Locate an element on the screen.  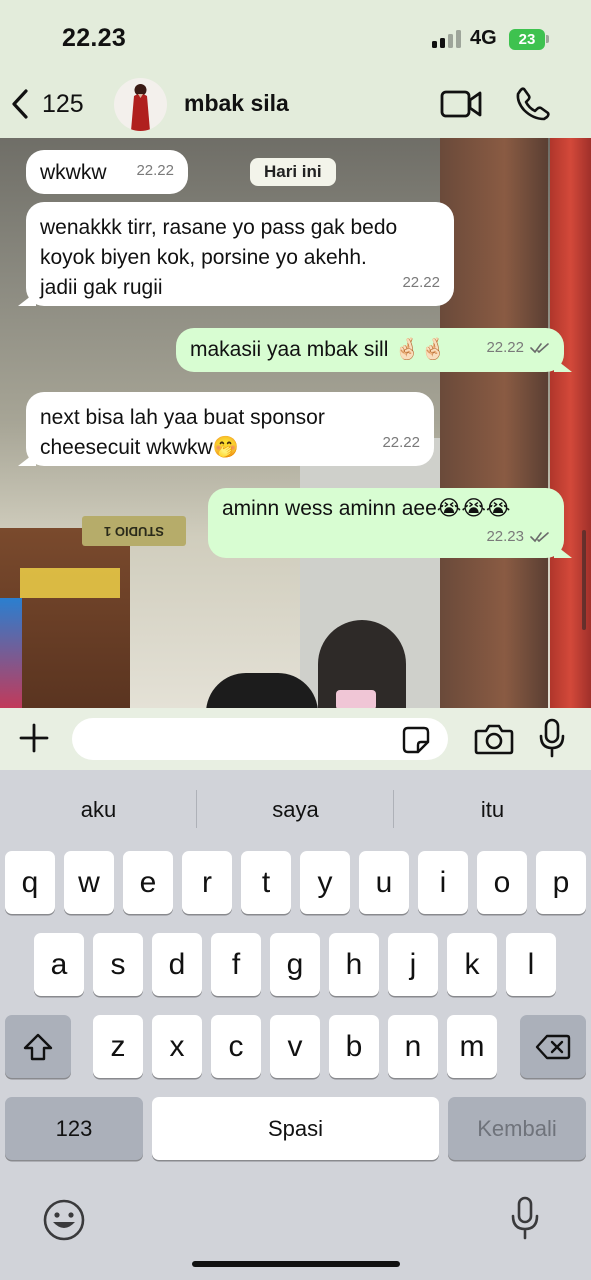
attach-button is located at coordinates (34, 738).